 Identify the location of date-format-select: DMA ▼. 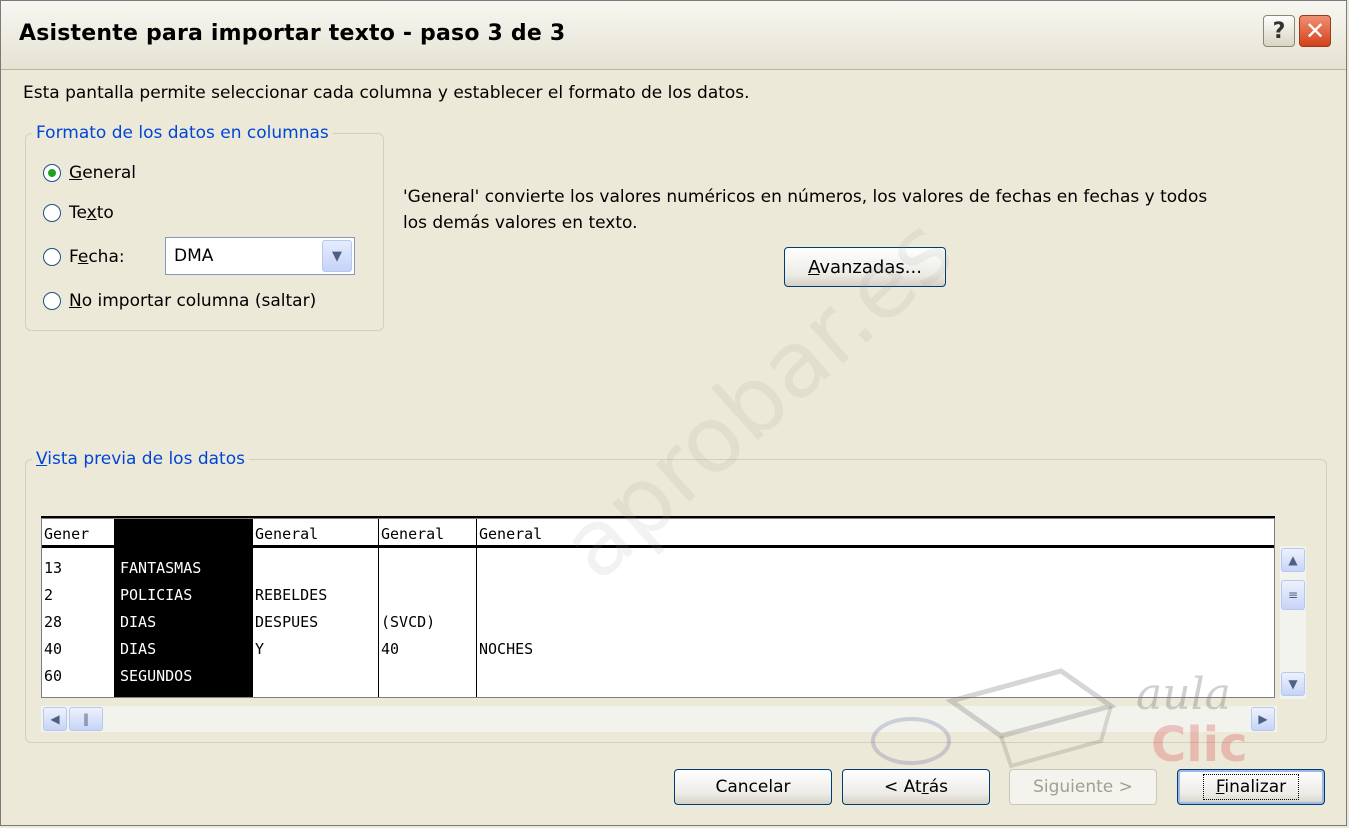
(260, 256).